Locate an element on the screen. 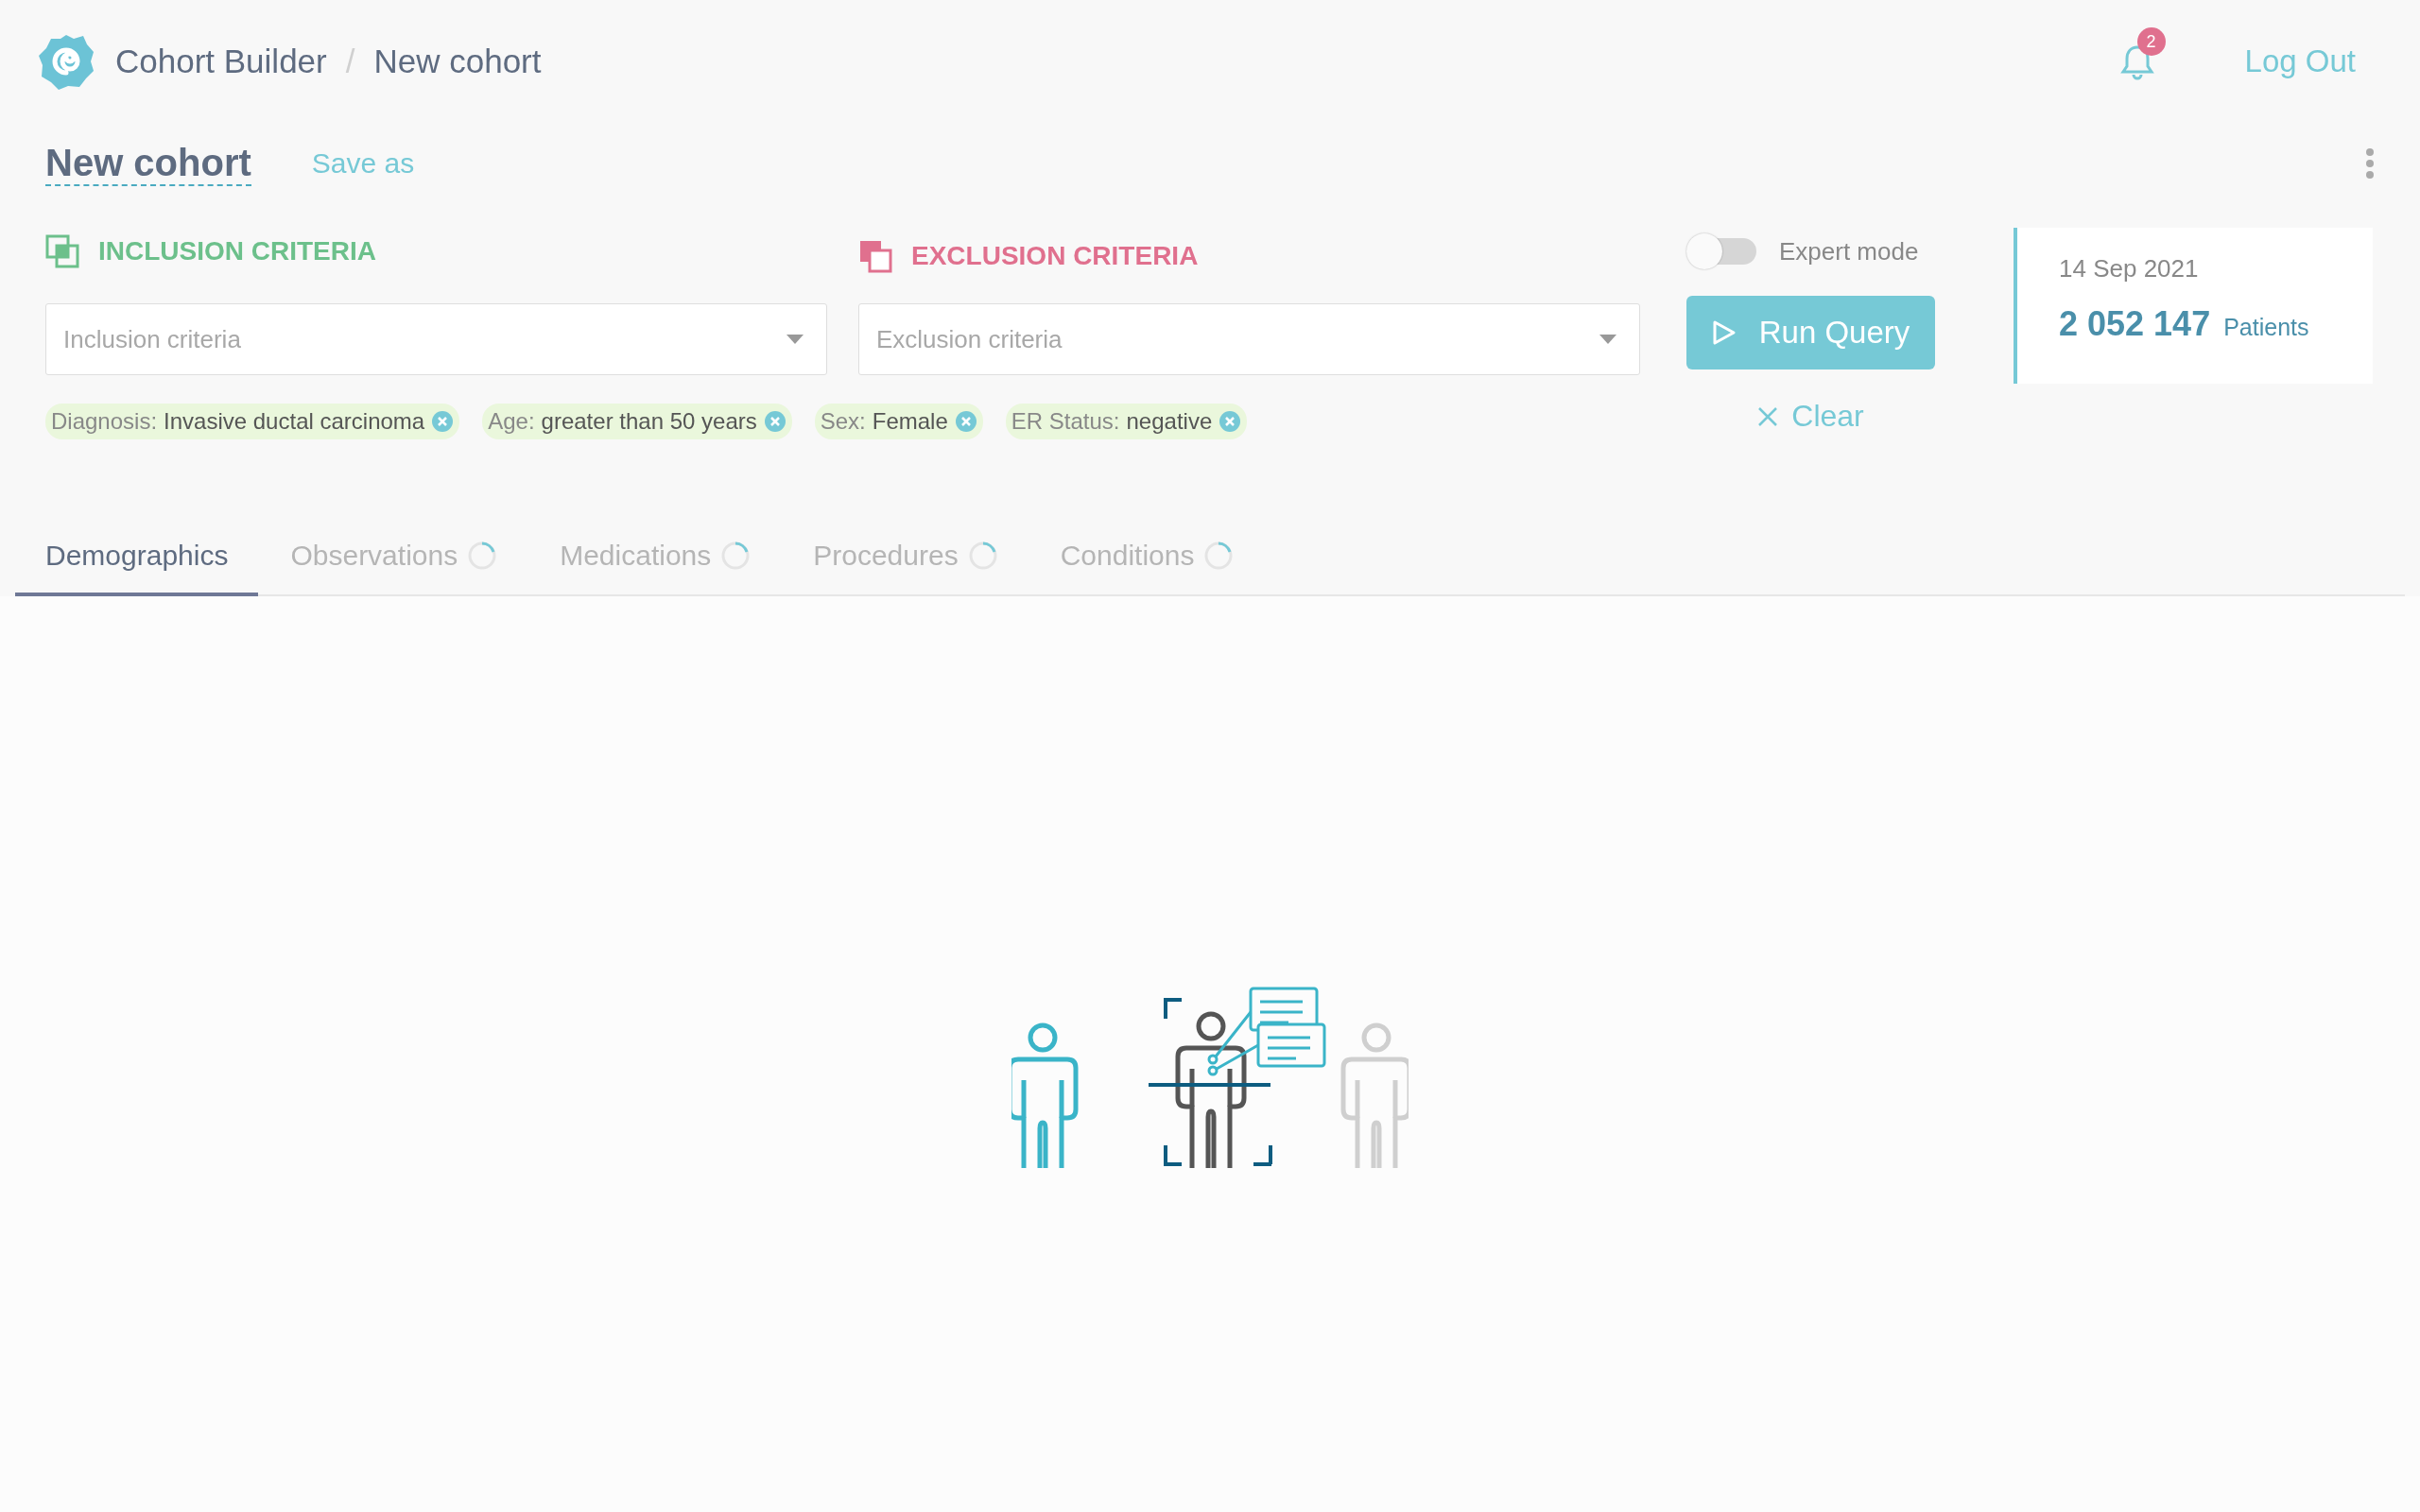 This screenshot has width=2420, height=1512. chip-value: Invasive ductal carcinoma is located at coordinates (294, 421).